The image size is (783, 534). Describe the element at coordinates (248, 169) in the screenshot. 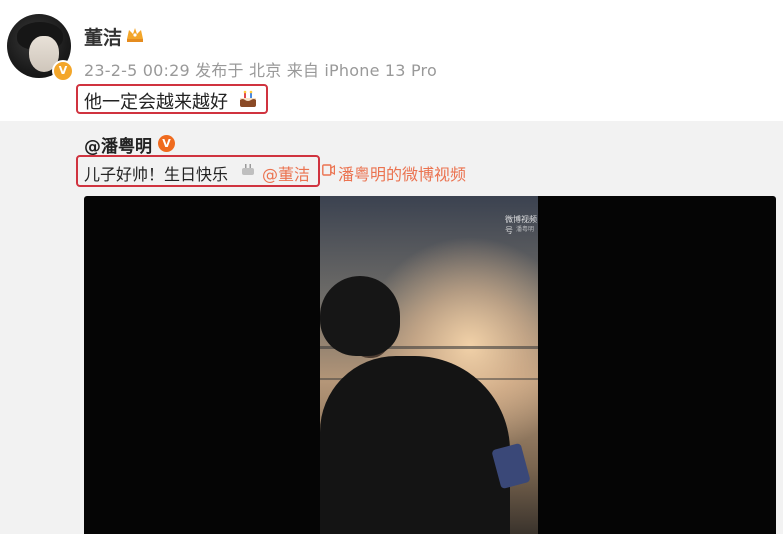

I see `small-cake-icon` at that location.